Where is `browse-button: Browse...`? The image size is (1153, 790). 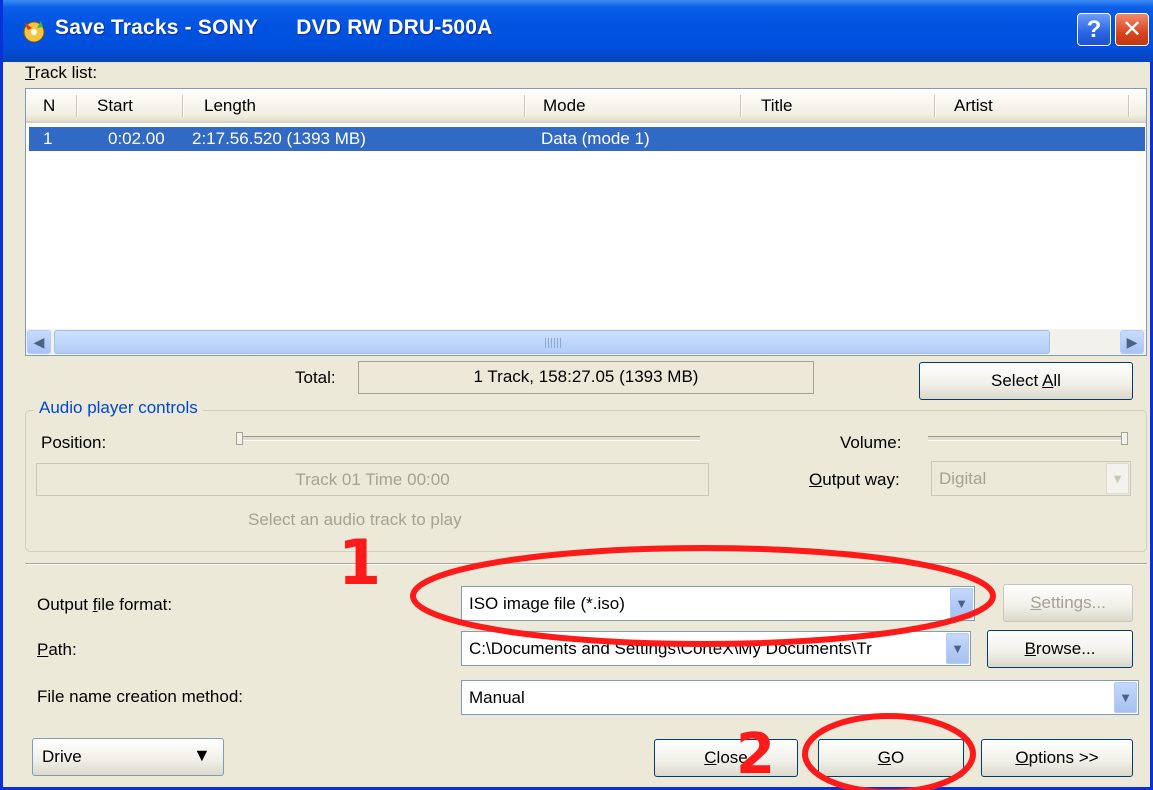
browse-button: Browse... is located at coordinates (1060, 649).